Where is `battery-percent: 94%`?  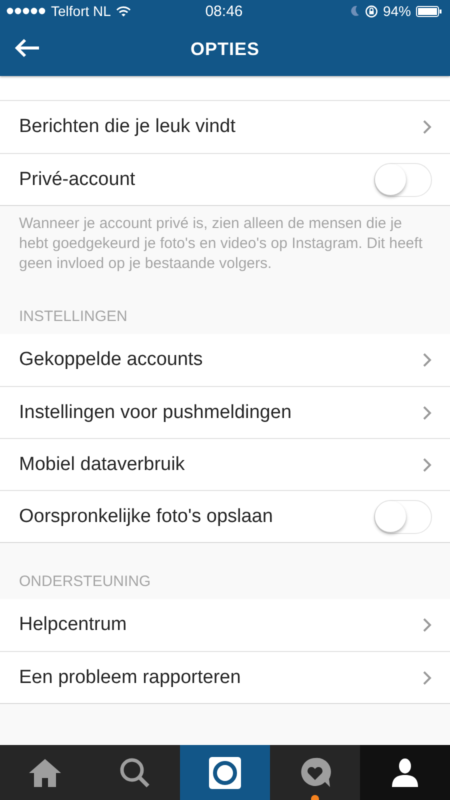 battery-percent: 94% is located at coordinates (396, 11).